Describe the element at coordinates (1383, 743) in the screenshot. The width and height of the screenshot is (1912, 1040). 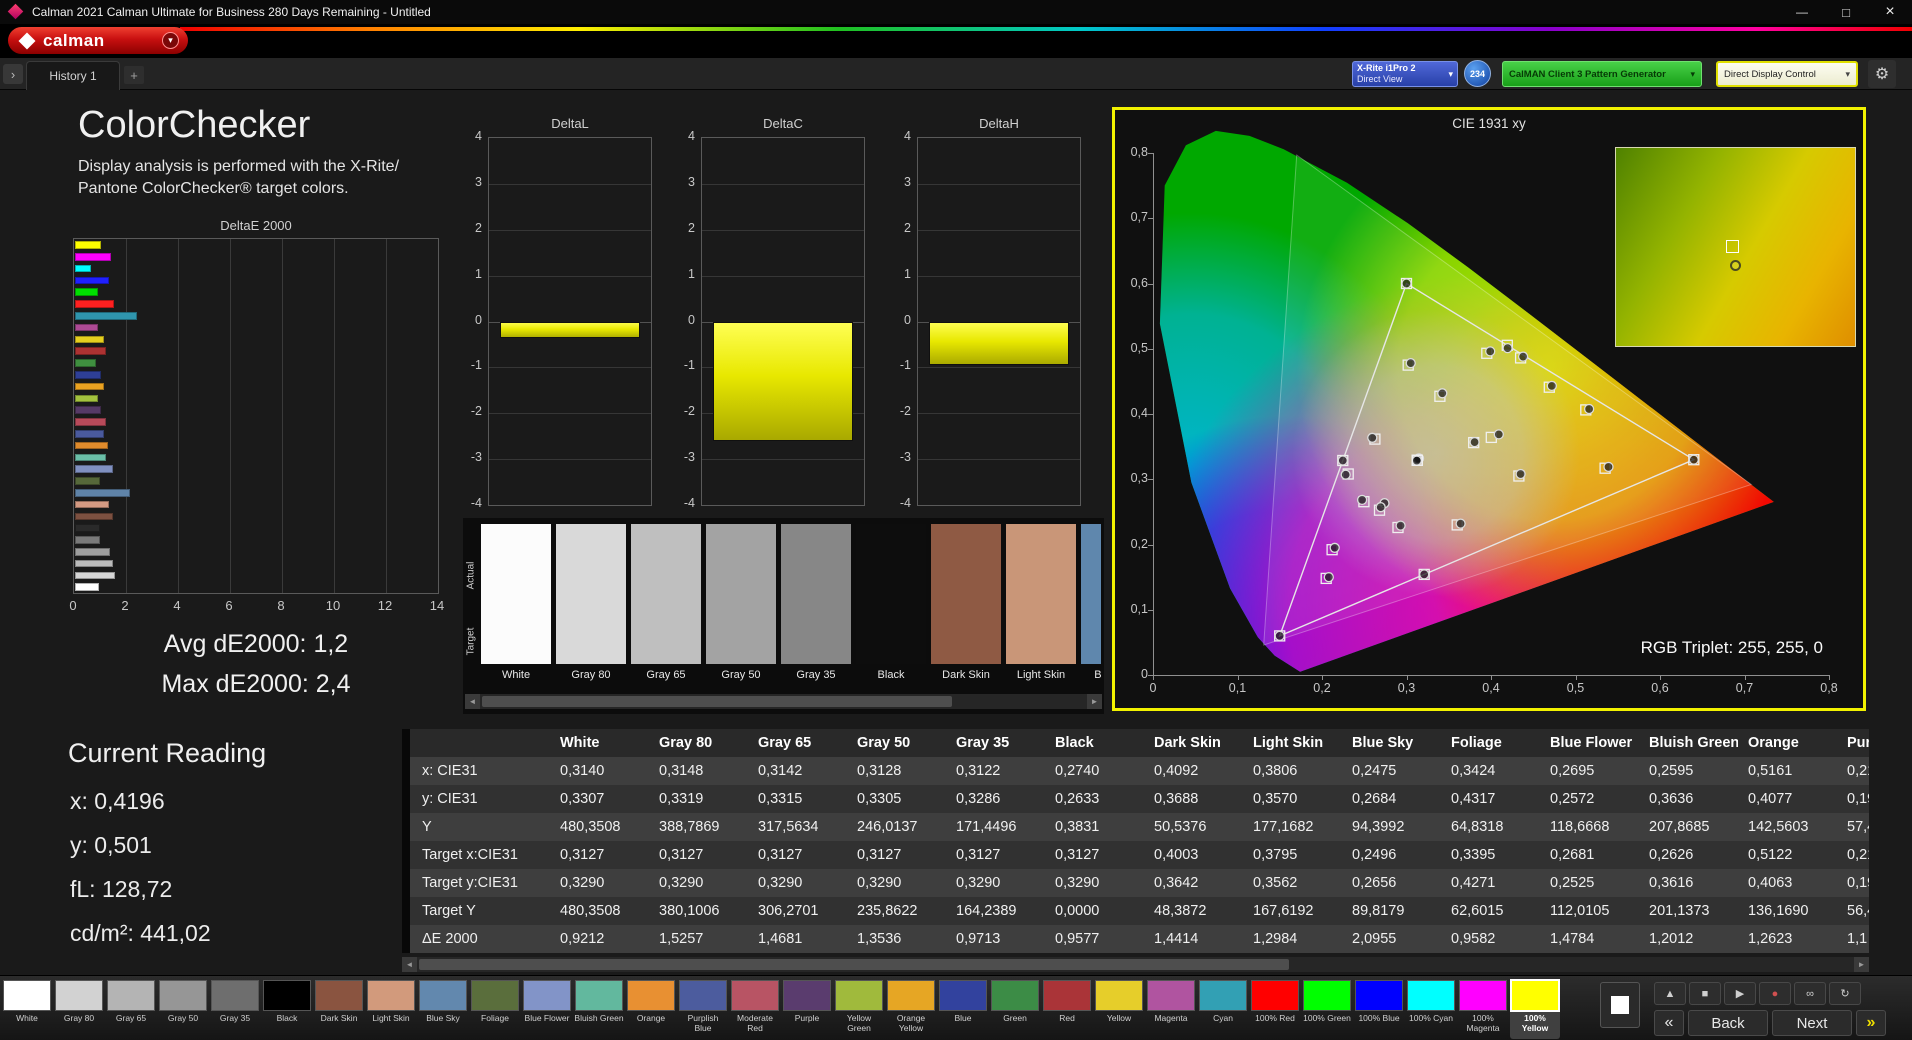
I see `table-header-blue-sky: Blue Sky` at that location.